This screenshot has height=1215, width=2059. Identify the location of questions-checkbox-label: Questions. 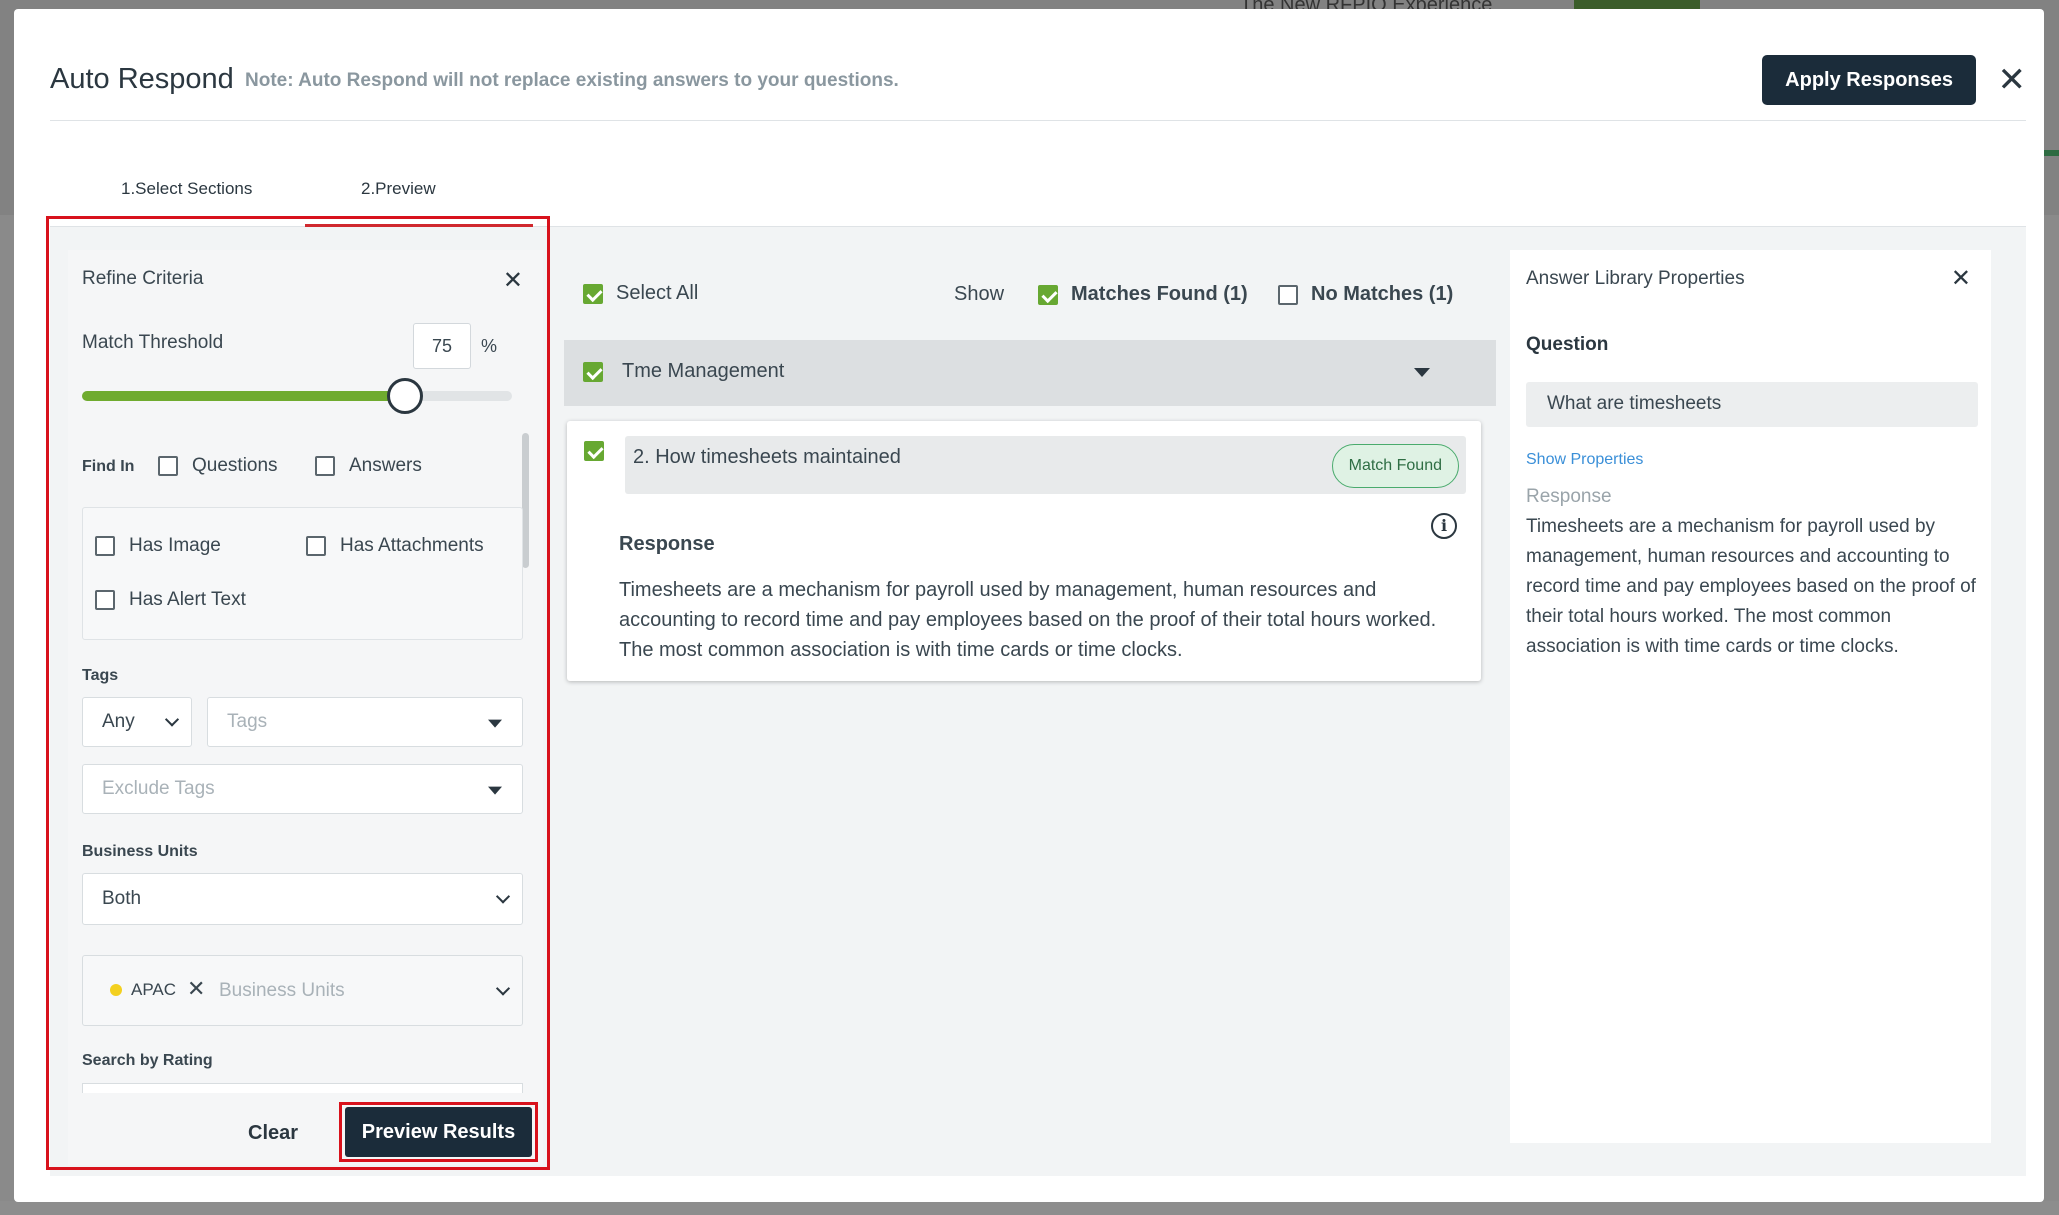
(235, 465).